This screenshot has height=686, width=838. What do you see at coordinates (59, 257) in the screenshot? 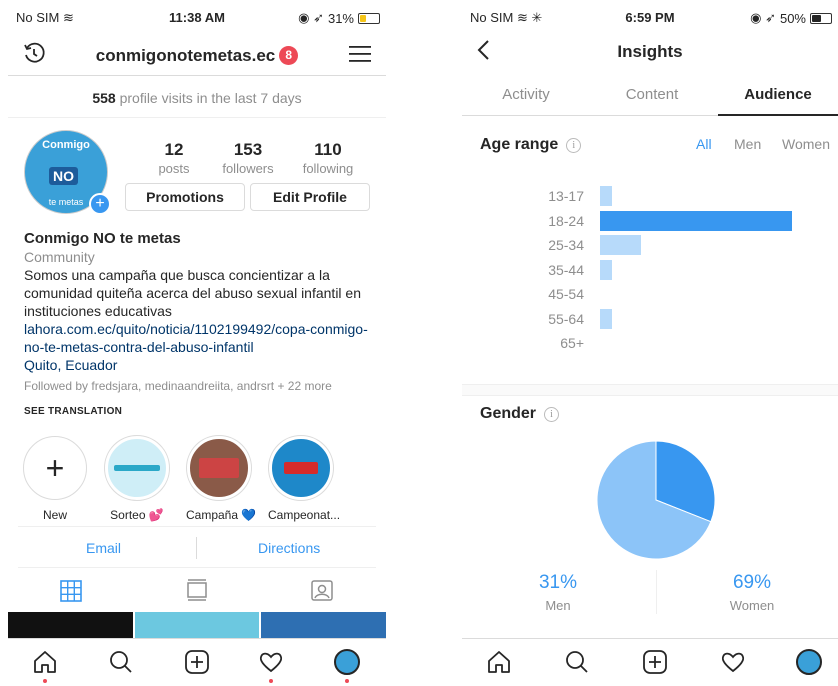
I see `profile-category: Community` at bounding box center [59, 257].